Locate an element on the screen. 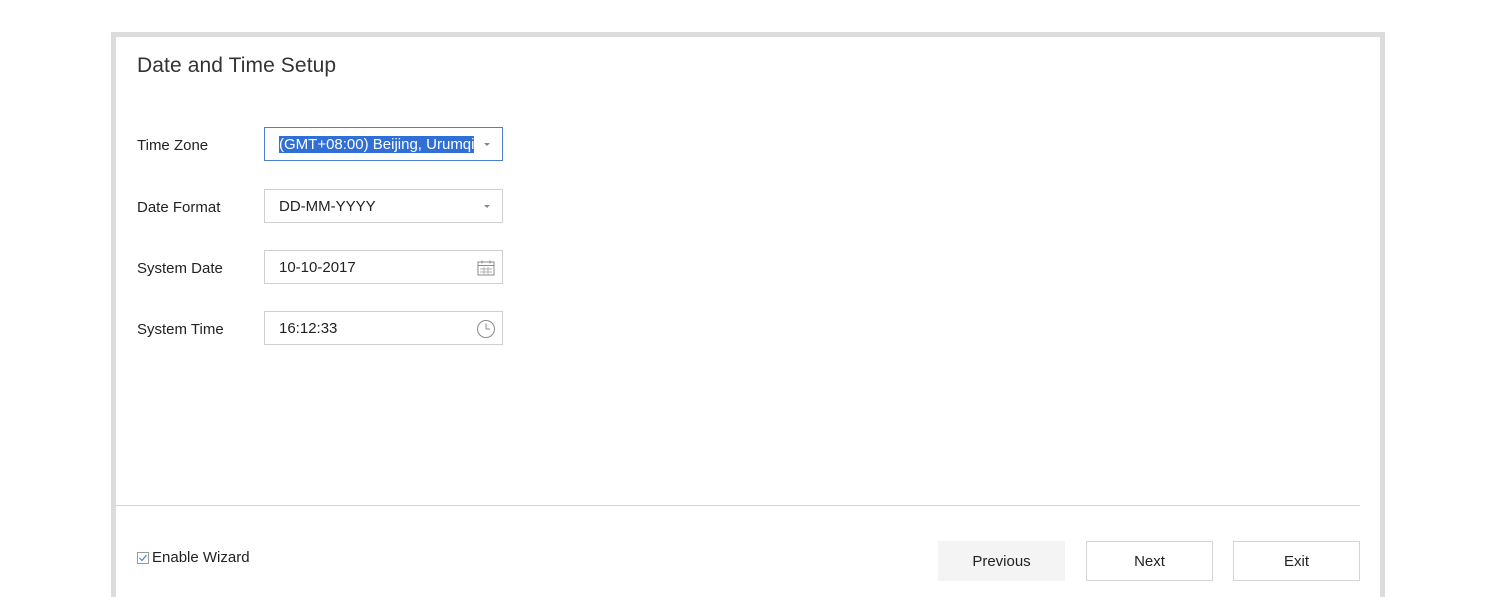 This screenshot has width=1494, height=597. time-zone-select: (GMT+08:00) Beijing, Urumqi is located at coordinates (383, 144).